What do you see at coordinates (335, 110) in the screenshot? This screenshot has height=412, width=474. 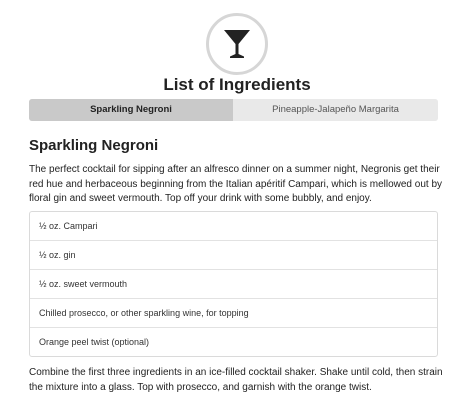 I see `tab-pineapple-jalapeno-margarita: Pineapple-Jalapeño Margarita` at bounding box center [335, 110].